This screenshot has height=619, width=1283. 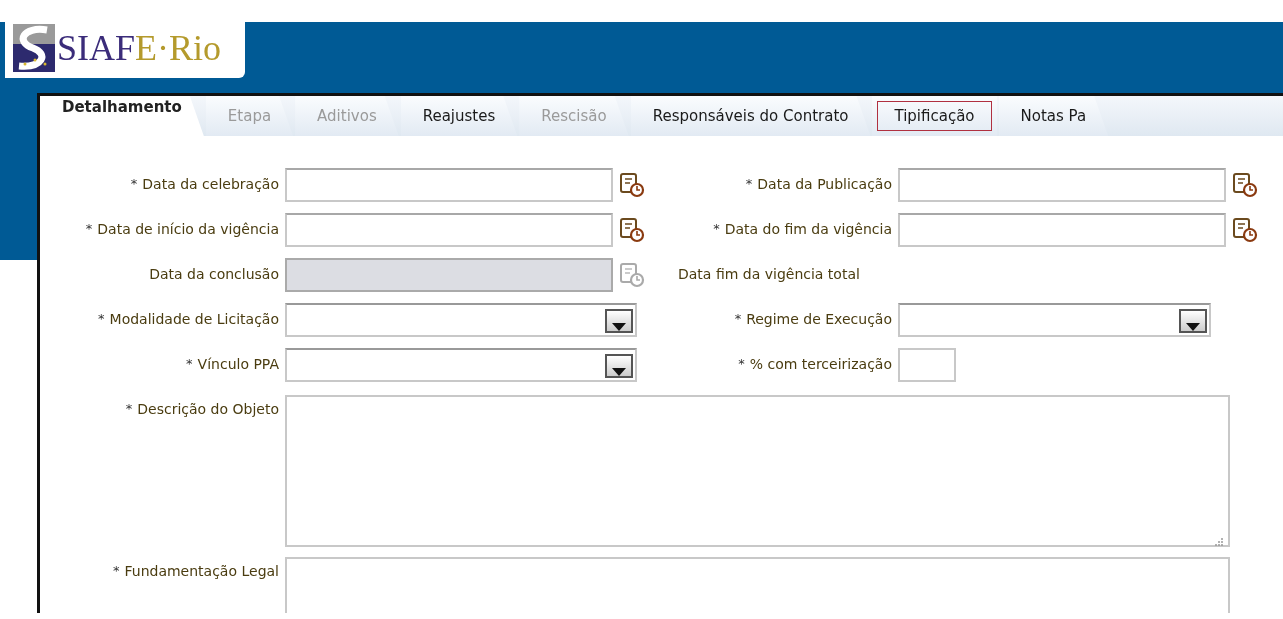 What do you see at coordinates (1219, 542) in the screenshot?
I see `resize-grip-icon` at bounding box center [1219, 542].